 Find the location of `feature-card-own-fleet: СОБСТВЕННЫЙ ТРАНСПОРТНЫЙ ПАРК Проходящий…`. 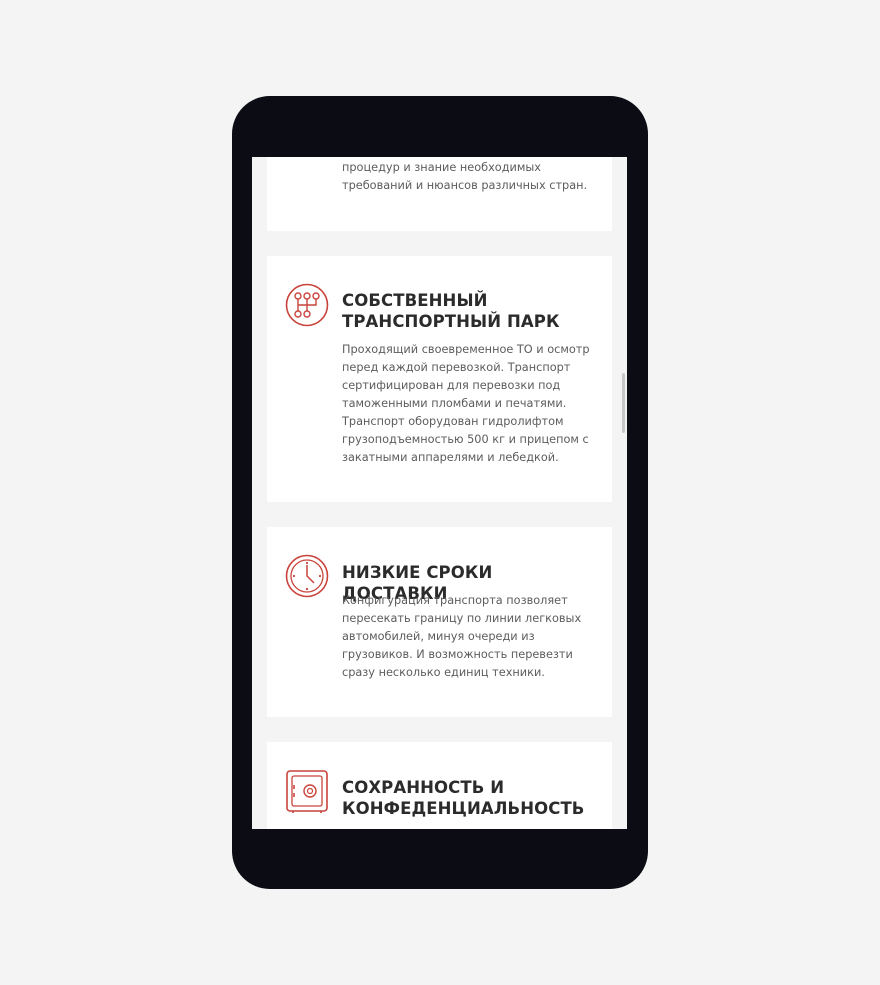

feature-card-own-fleet: СОБСТВЕННЫЙ ТРАНСПОРТНЫЙ ПАРК Проходящий… is located at coordinates (439, 379).